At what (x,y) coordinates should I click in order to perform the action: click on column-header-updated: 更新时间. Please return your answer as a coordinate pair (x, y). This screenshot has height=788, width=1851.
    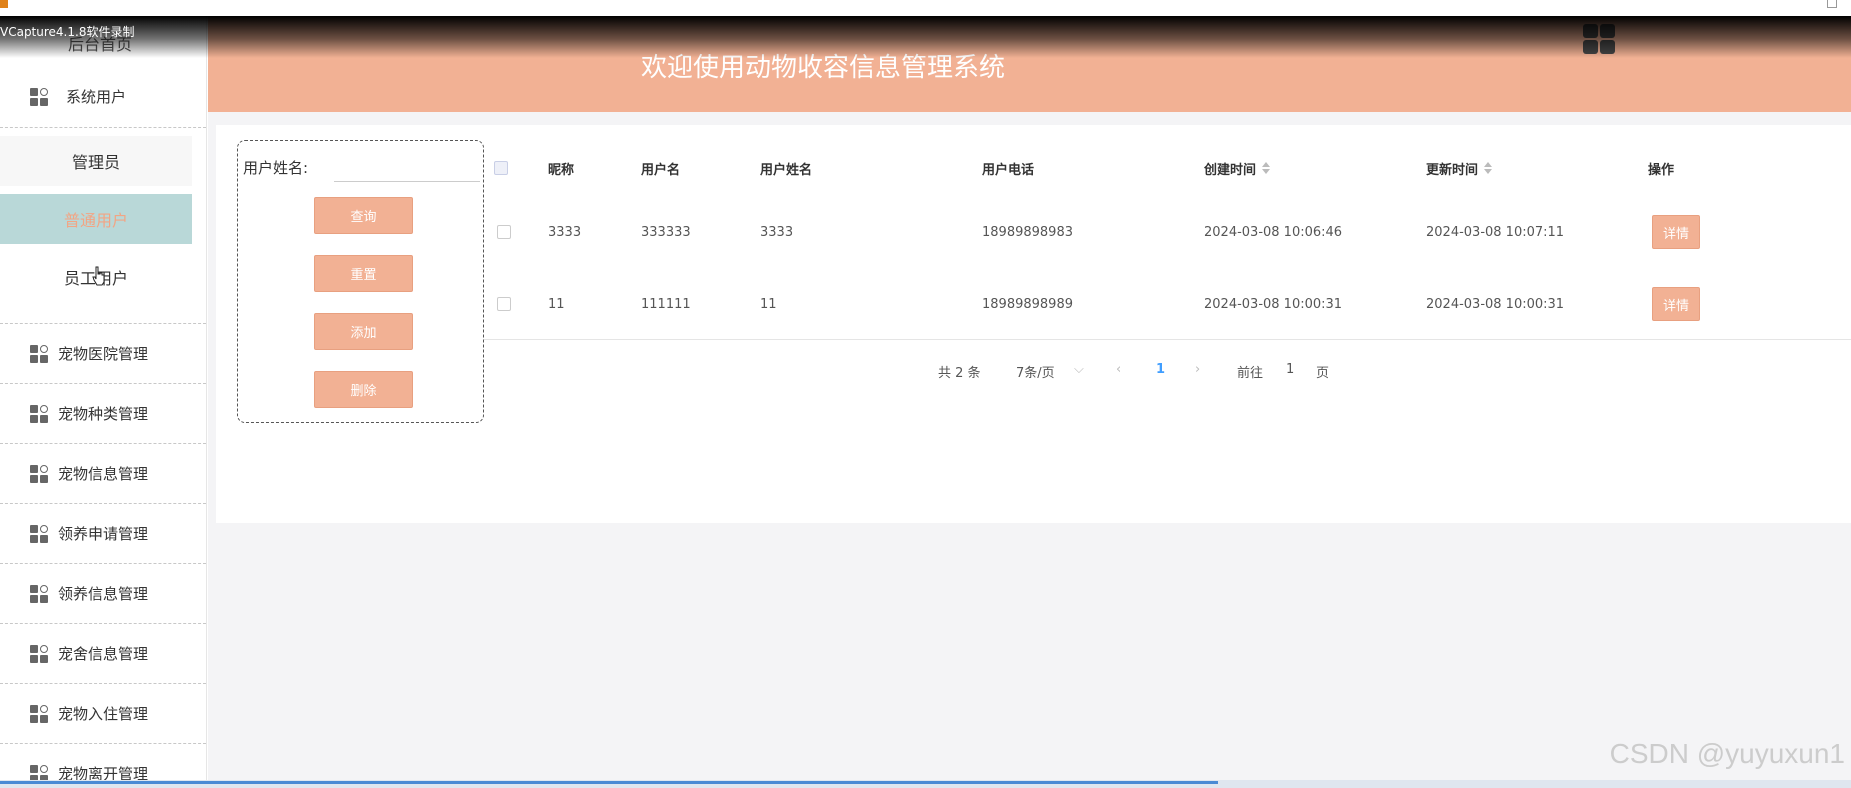
    Looking at the image, I should click on (1459, 168).